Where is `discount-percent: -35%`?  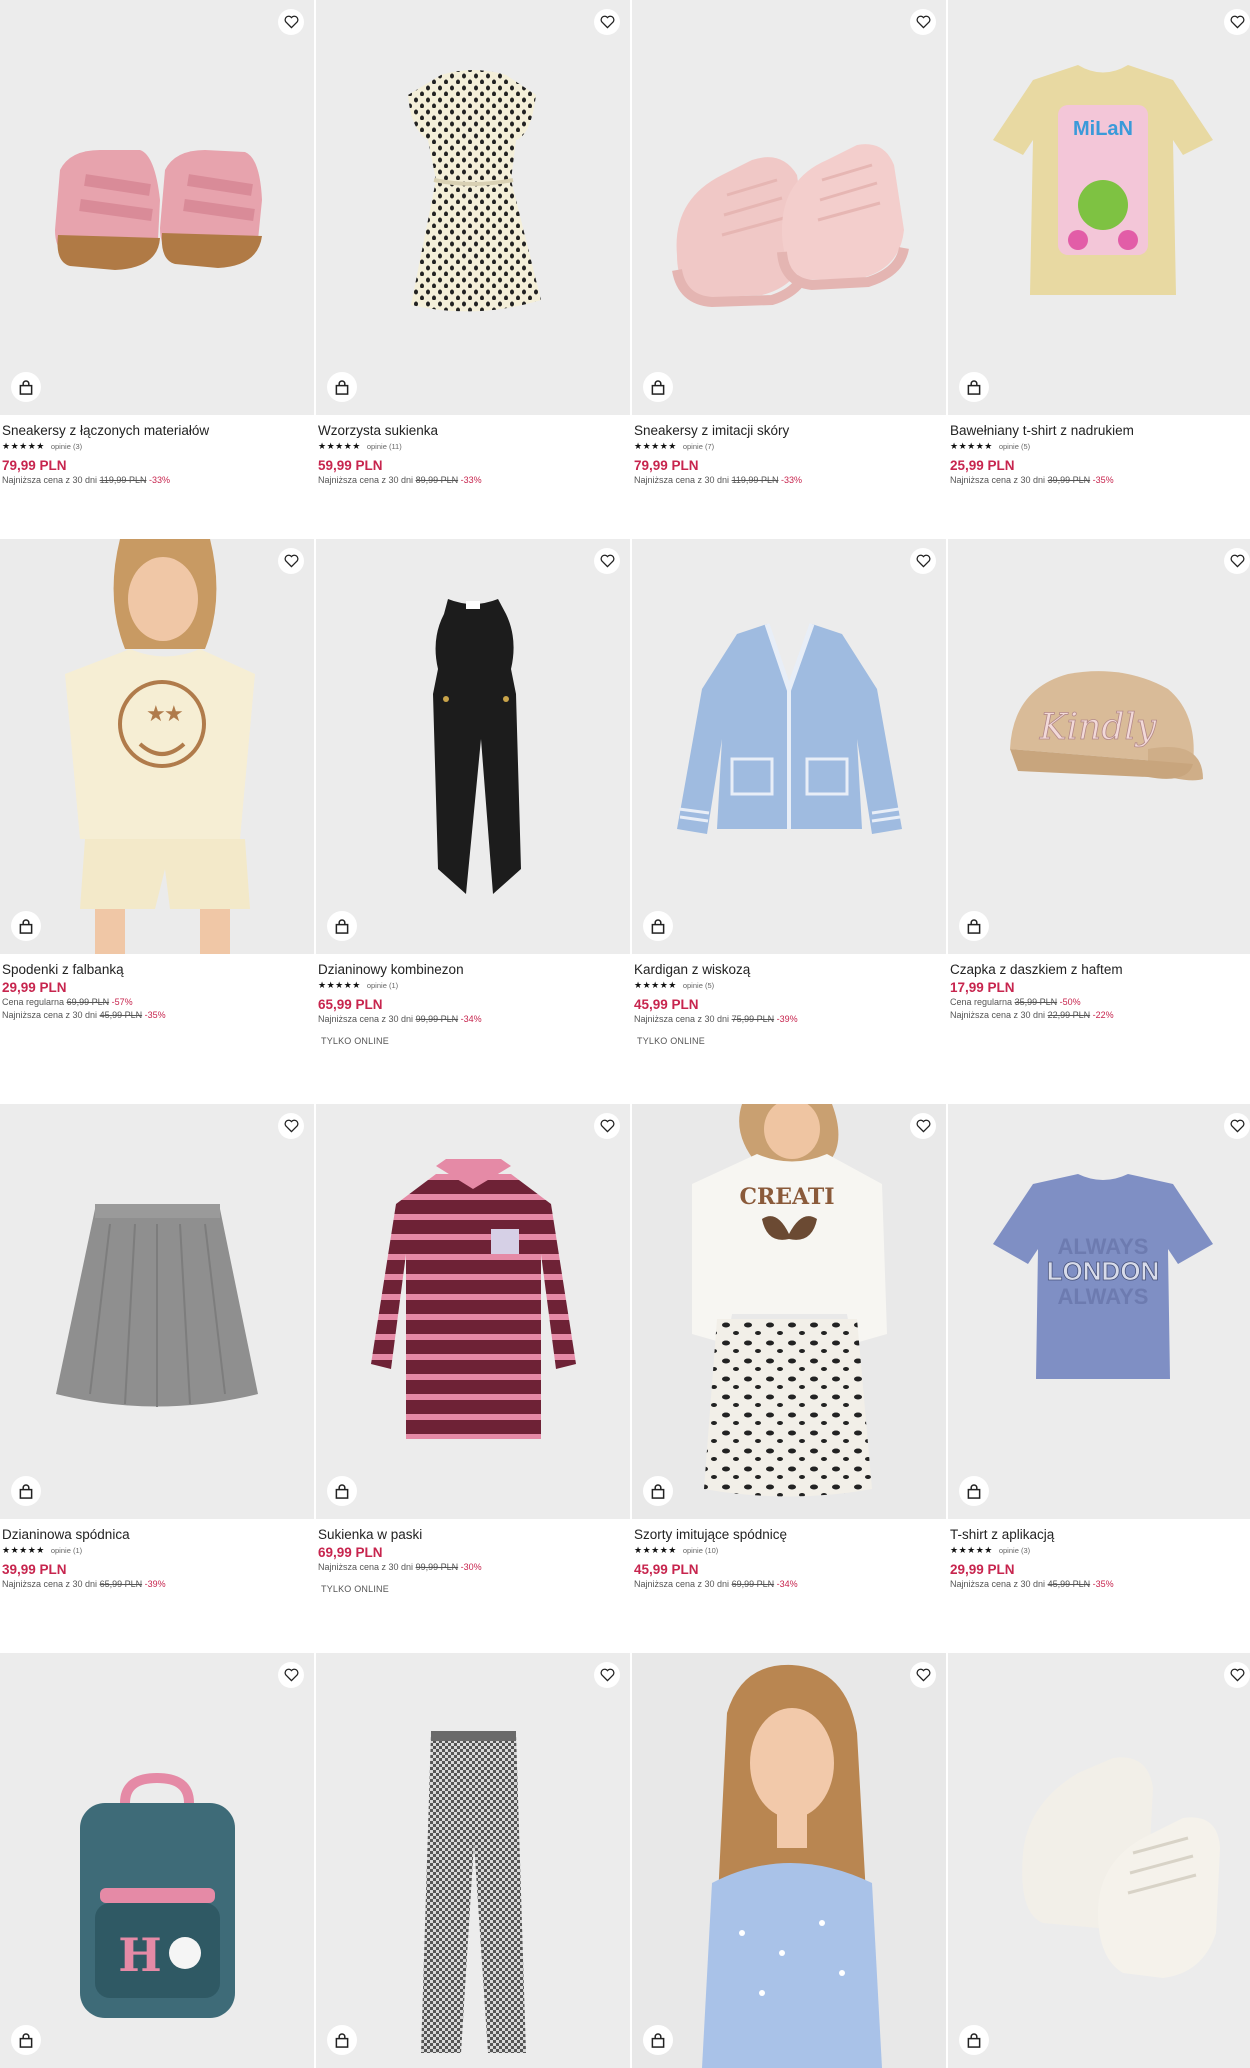
discount-percent: -35% is located at coordinates (1103, 480).